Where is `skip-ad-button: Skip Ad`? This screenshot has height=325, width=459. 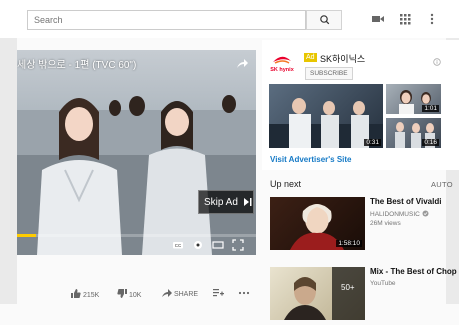
skip-ad-button: Skip Ad is located at coordinates (226, 202).